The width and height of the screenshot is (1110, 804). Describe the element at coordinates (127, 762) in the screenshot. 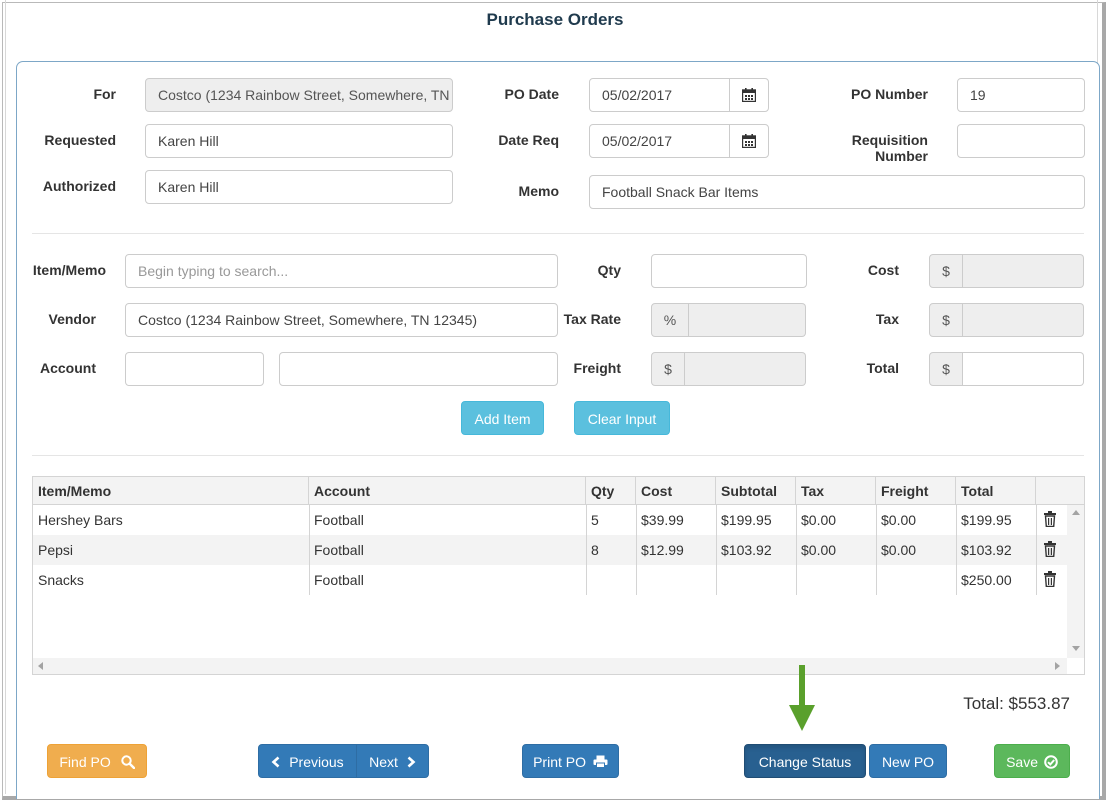

I see `search-icon` at that location.